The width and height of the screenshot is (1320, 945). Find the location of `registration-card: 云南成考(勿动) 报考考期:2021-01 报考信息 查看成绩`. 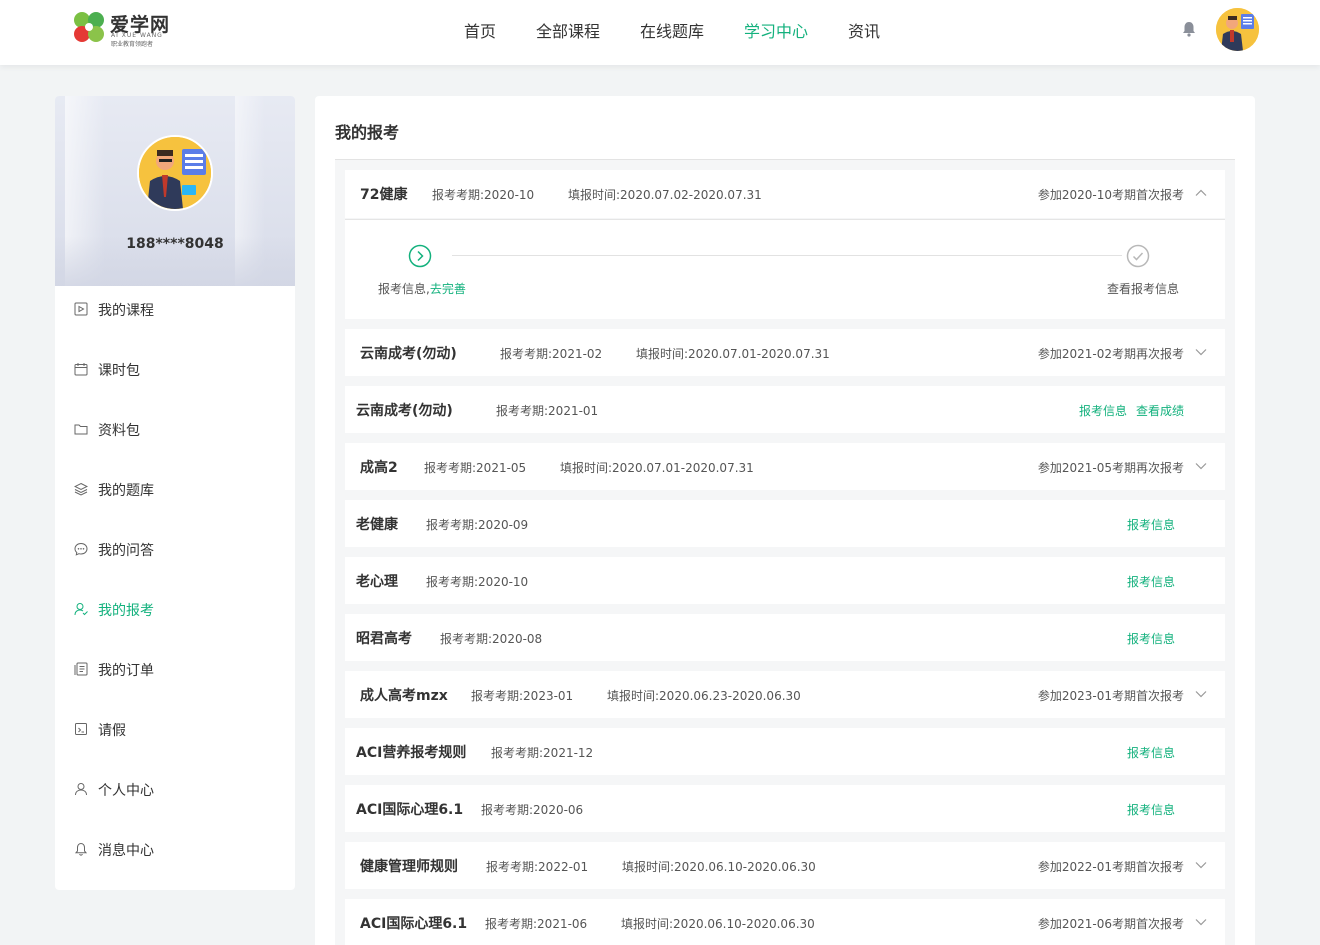

registration-card: 云南成考(勿动) 报考考期:2021-01 报考信息 查看成绩 is located at coordinates (785, 409).